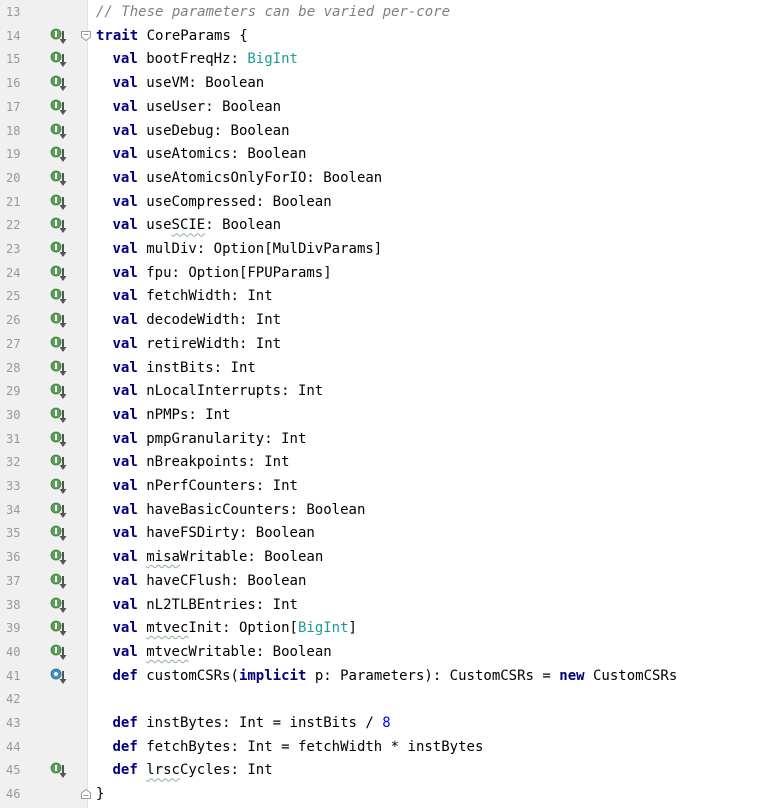 The width and height of the screenshot is (769, 808). I want to click on code-line: 20 val useAtomicsOnlyForIO: Boolean, so click(384, 178).